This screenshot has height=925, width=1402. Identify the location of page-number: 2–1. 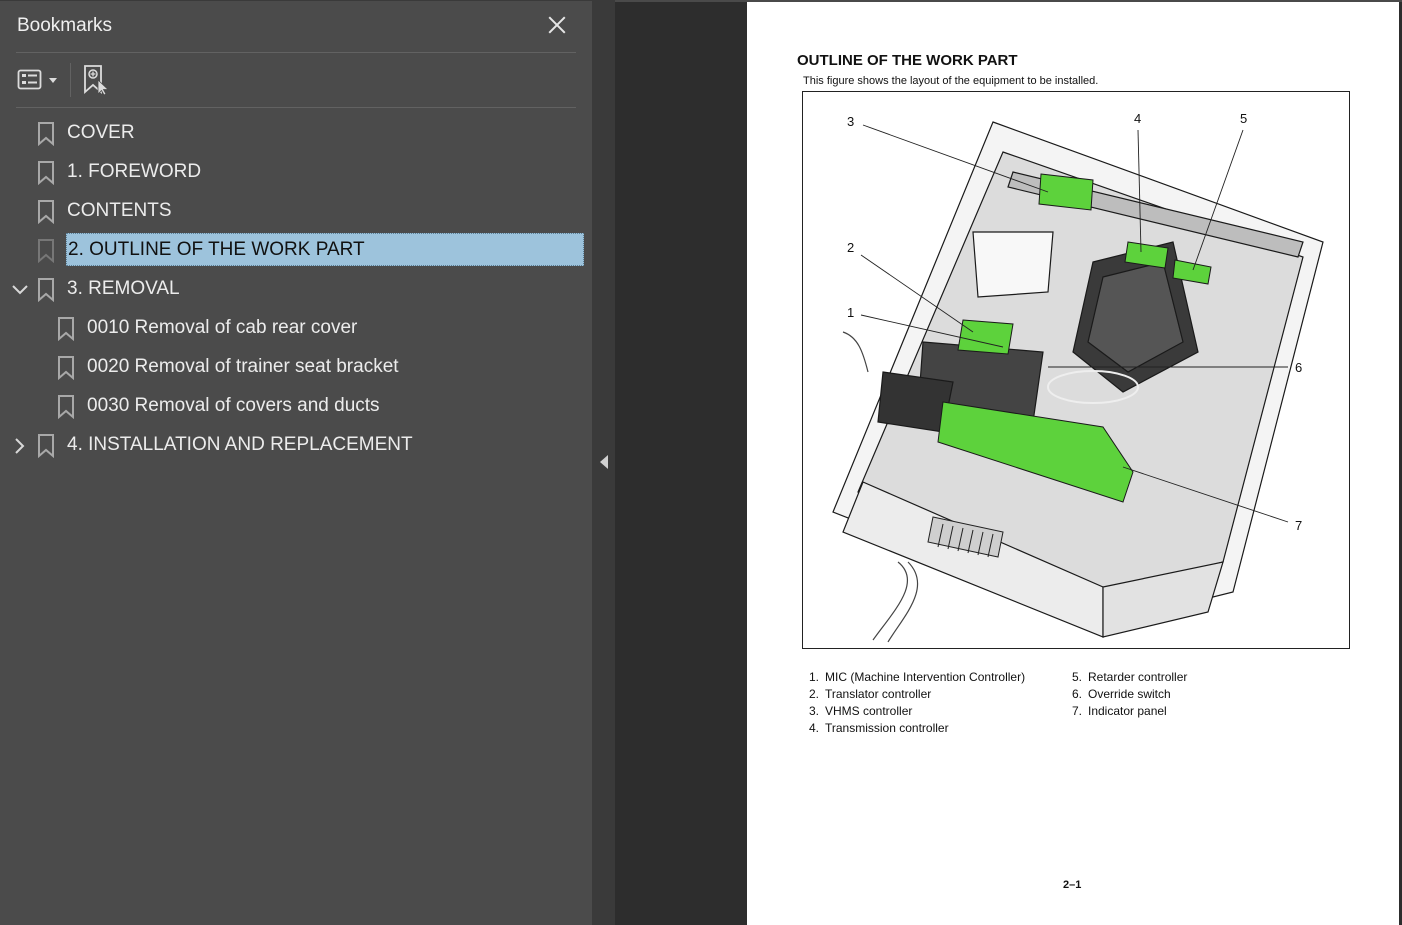
(1072, 885).